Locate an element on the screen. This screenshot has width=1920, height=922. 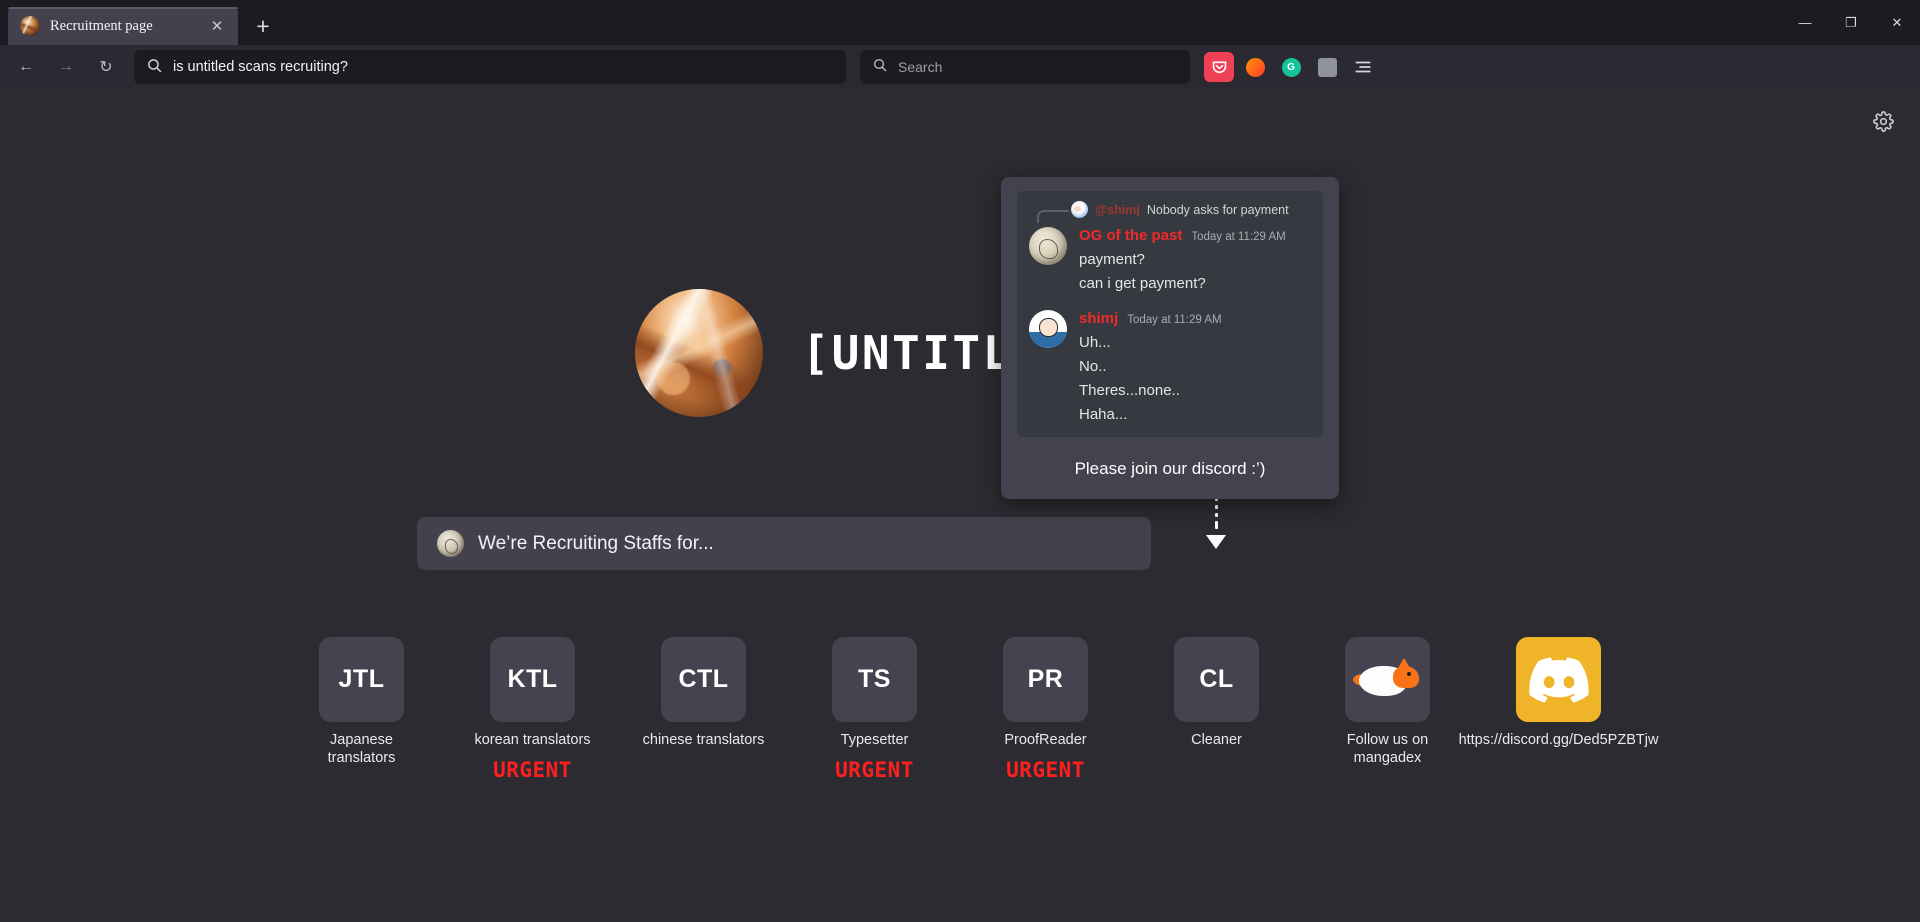
role-label: ProofReader is located at coordinates (1045, 740).